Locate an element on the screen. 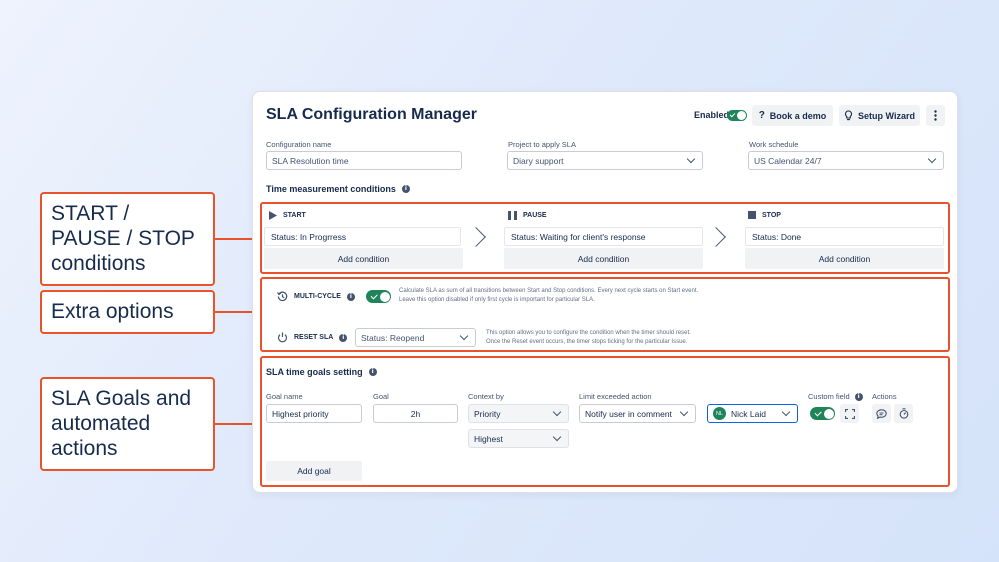 This screenshot has width=999, height=562. callout-sla-goals: SLA Goals and automated actions is located at coordinates (127, 424).